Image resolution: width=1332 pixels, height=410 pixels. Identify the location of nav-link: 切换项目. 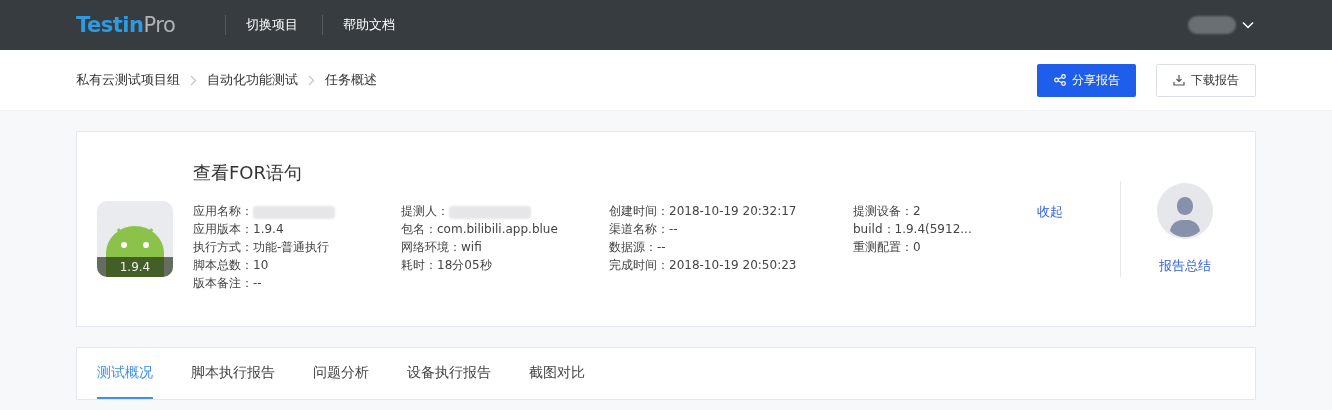
(272, 25).